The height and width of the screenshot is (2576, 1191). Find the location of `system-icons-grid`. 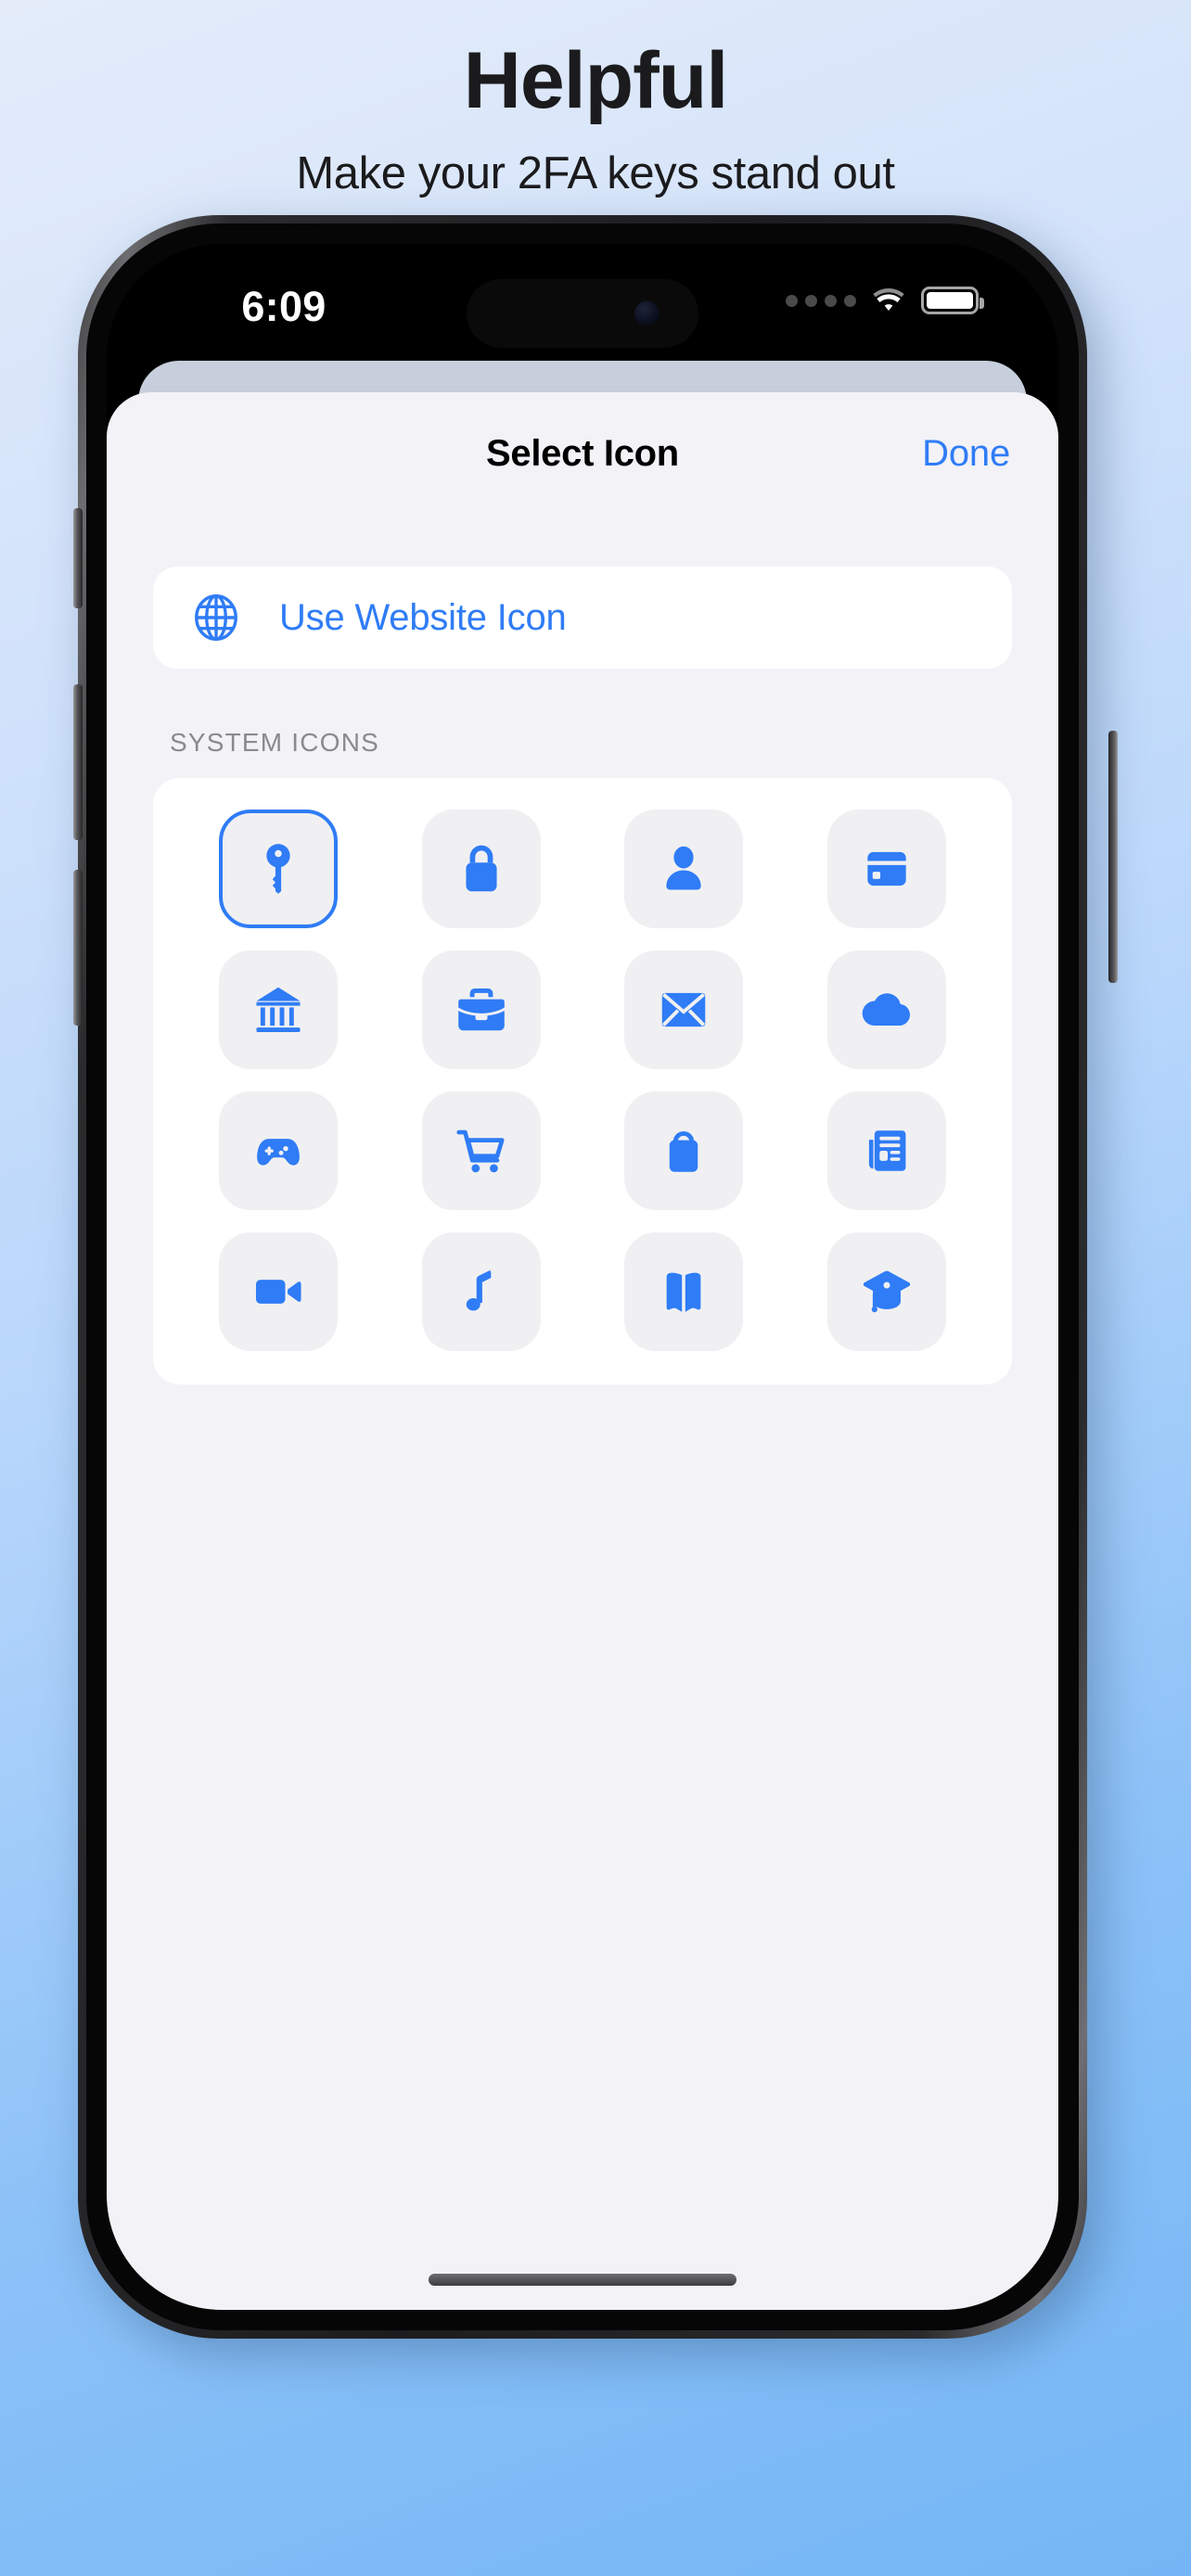

system-icons-grid is located at coordinates (582, 1080).